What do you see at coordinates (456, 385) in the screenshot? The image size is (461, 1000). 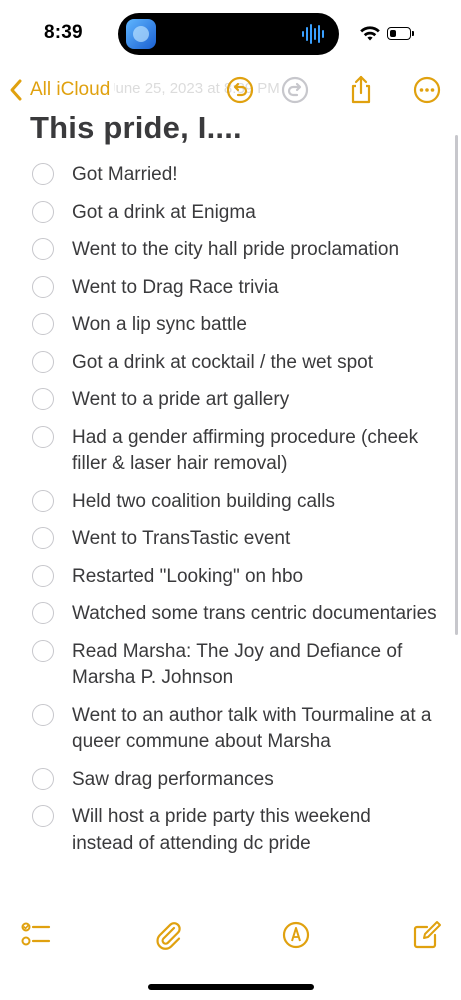 I see `scroll-indicator` at bounding box center [456, 385].